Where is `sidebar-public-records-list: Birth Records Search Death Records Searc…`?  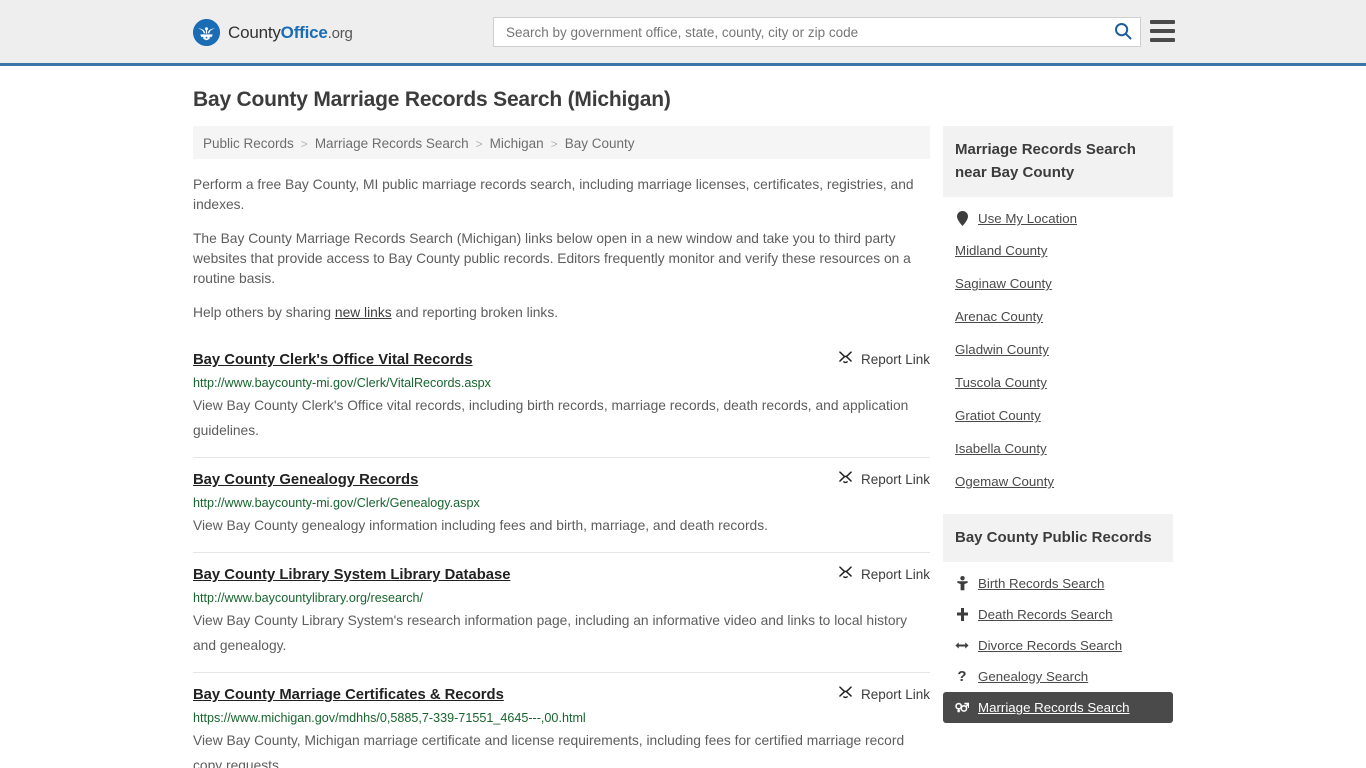 sidebar-public-records-list: Birth Records Search Death Records Searc… is located at coordinates (1058, 643).